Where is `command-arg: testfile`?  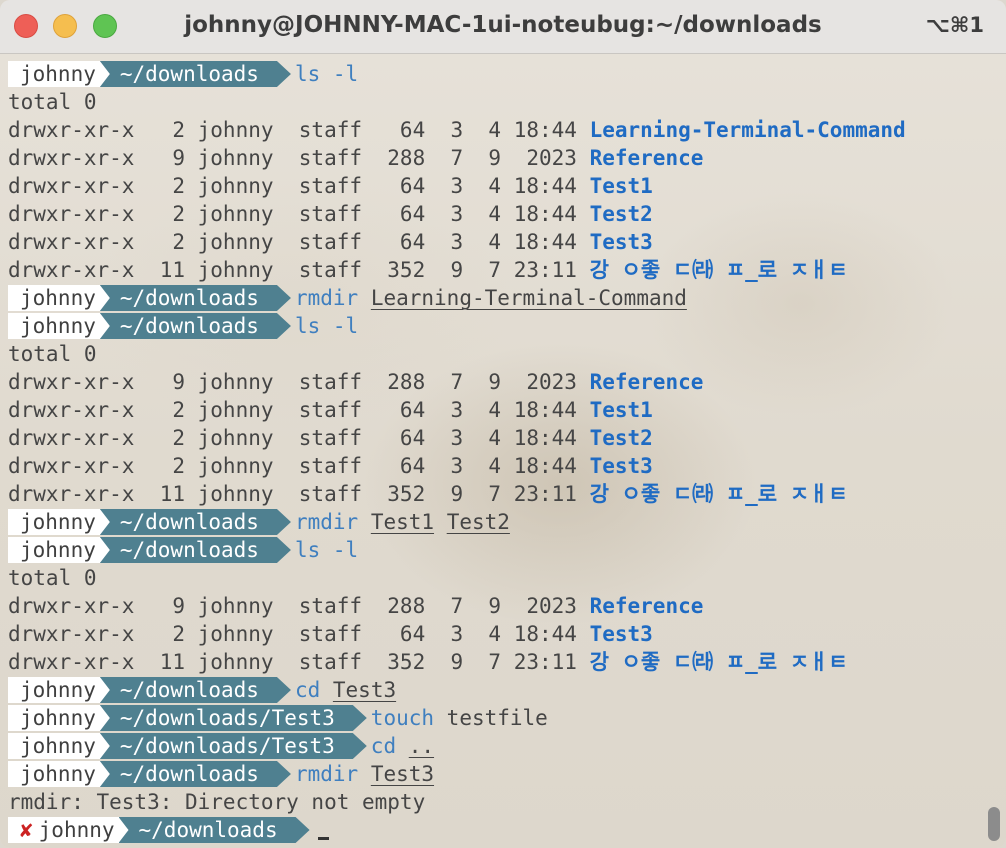
command-arg: testfile is located at coordinates (497, 718).